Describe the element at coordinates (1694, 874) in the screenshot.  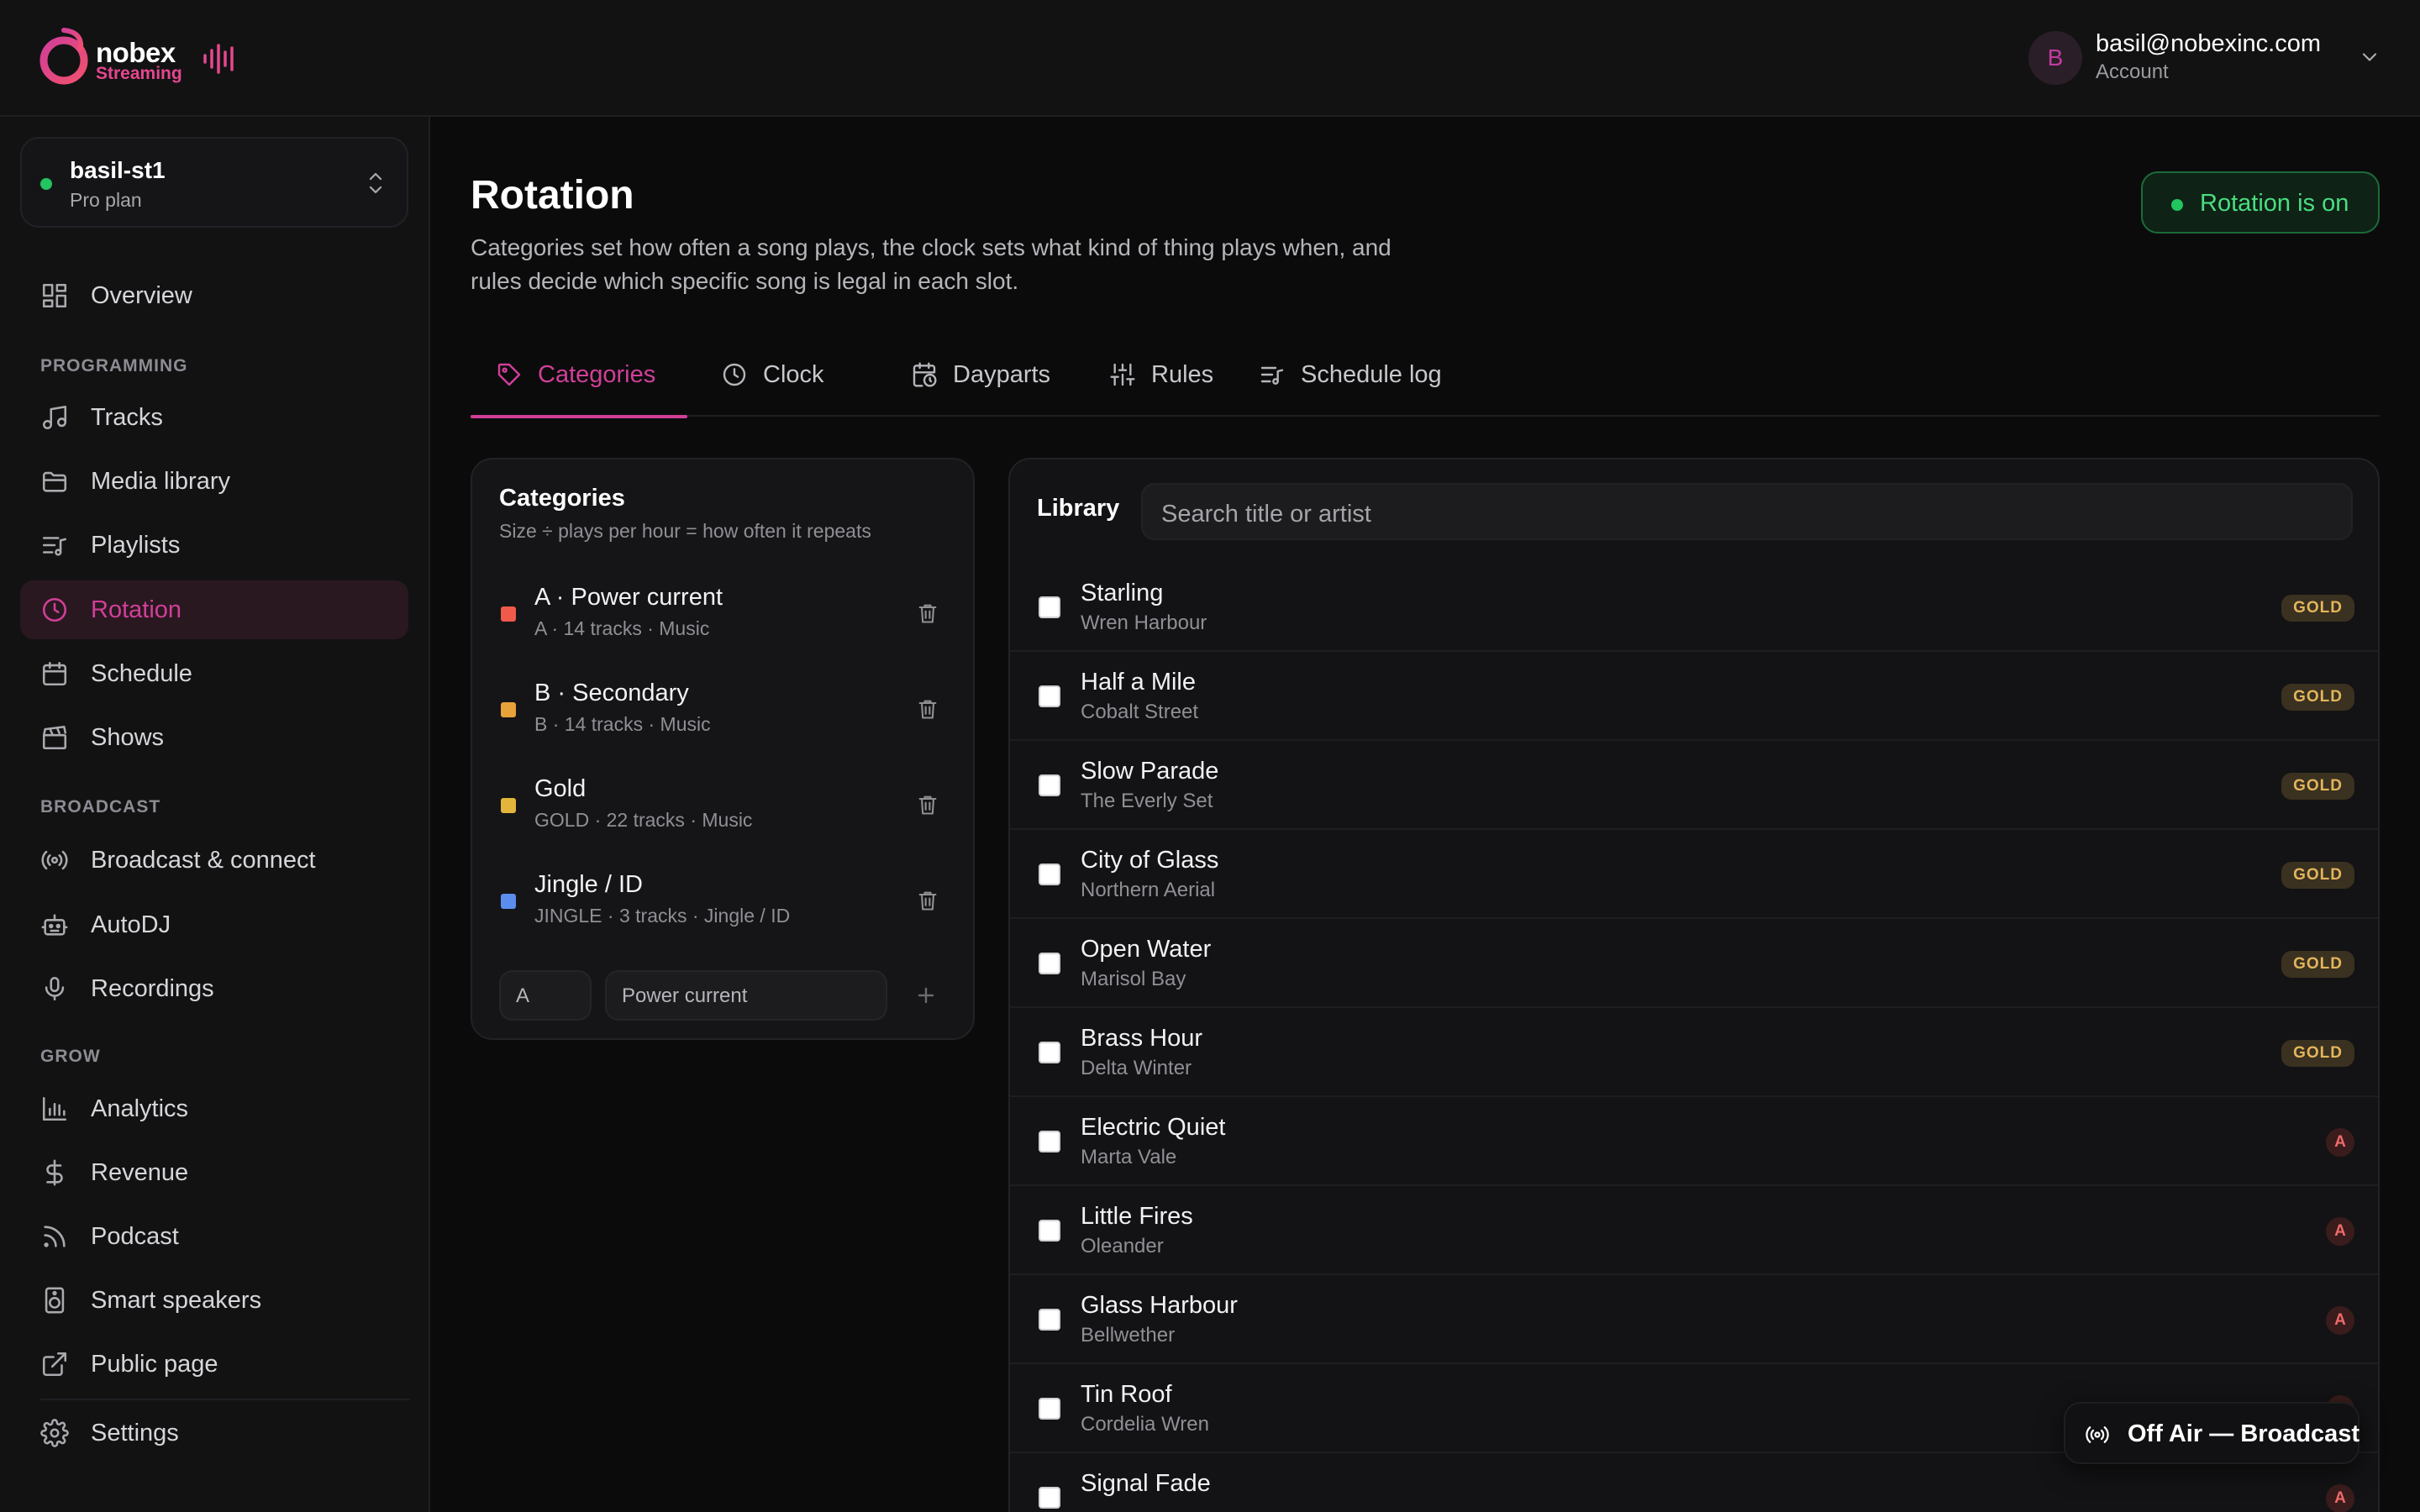
I see `track-row: City of Glass Northern Aerial GOLD` at that location.